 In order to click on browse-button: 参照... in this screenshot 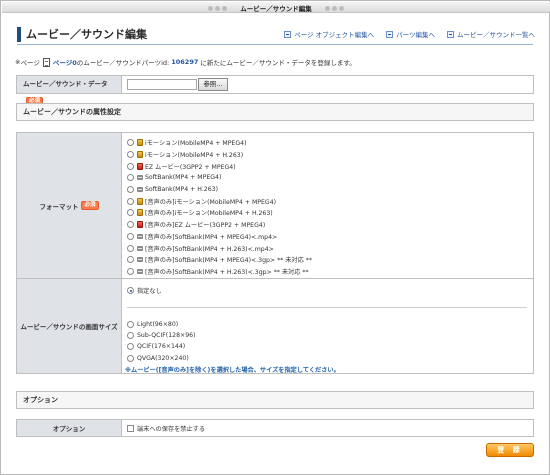, I will do `click(213, 84)`.